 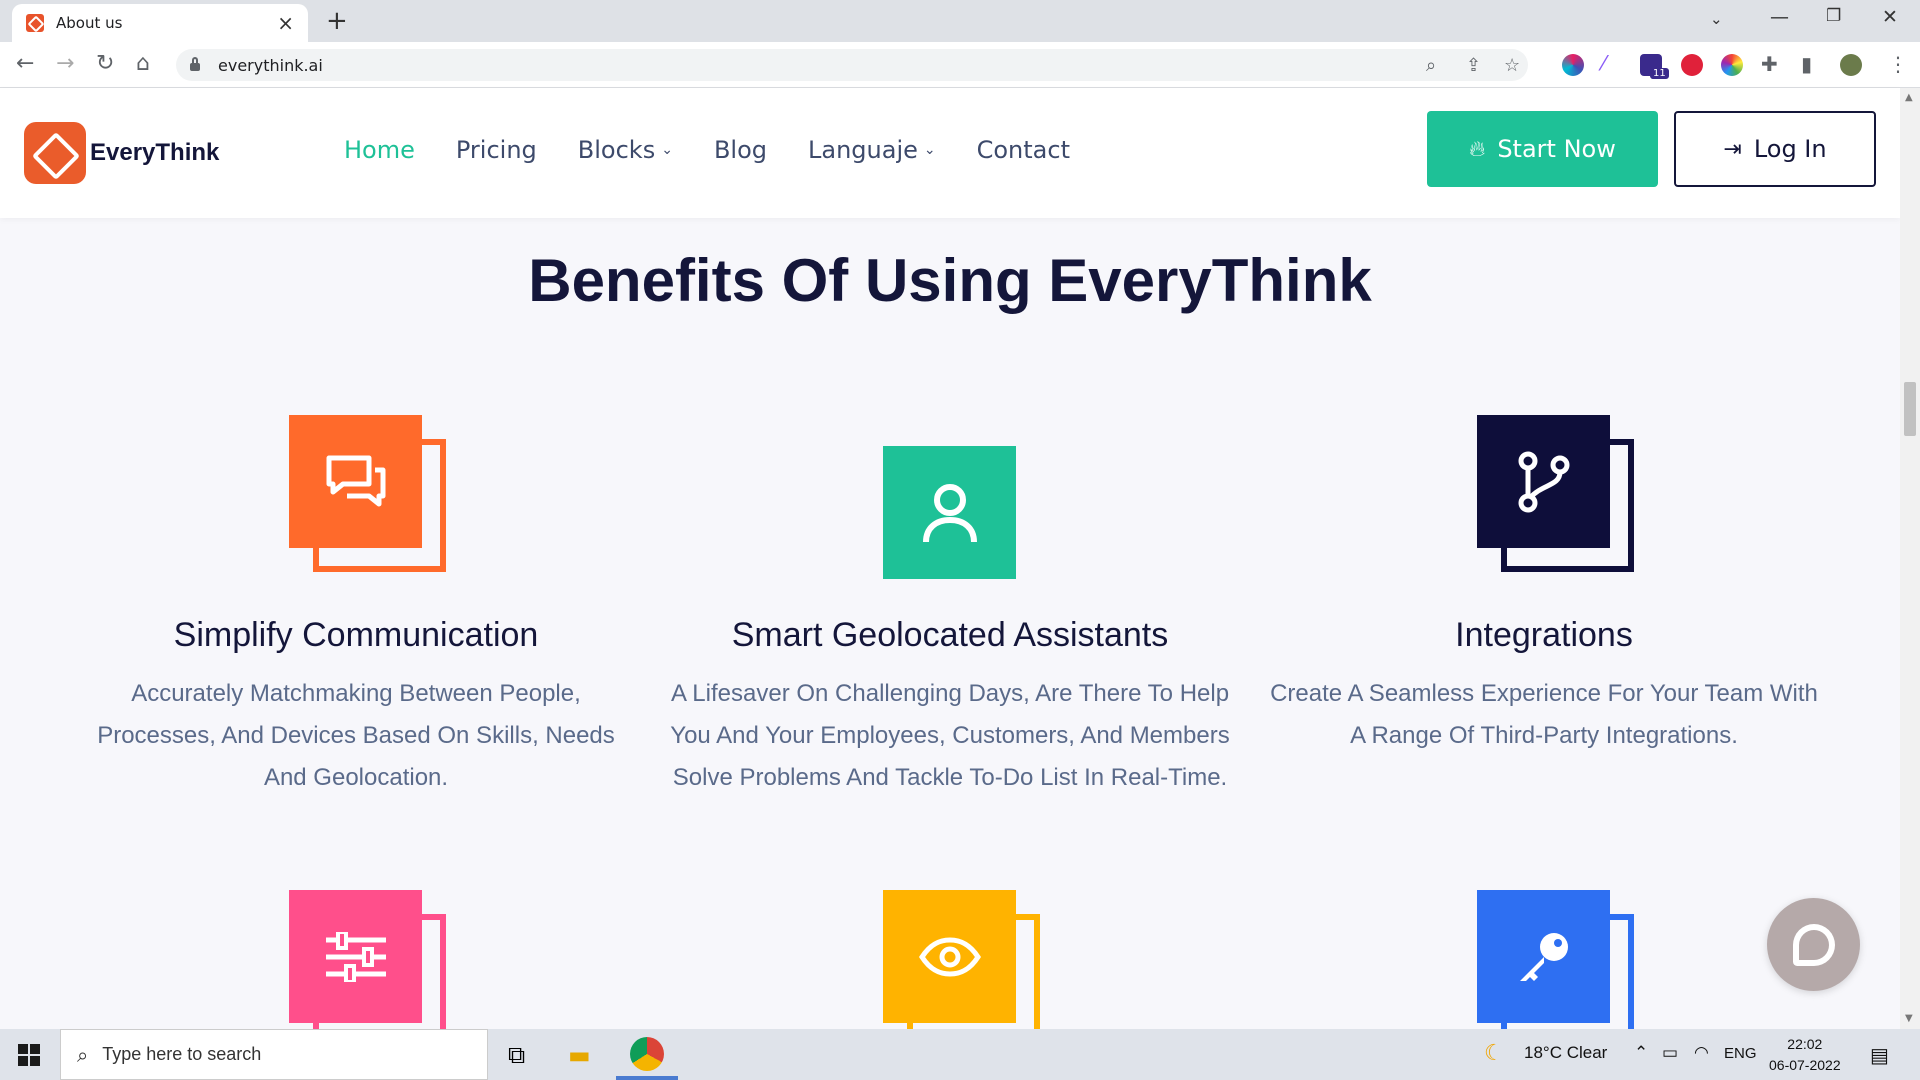 I want to click on search-icon: ⌕, so click(x=83, y=1054).